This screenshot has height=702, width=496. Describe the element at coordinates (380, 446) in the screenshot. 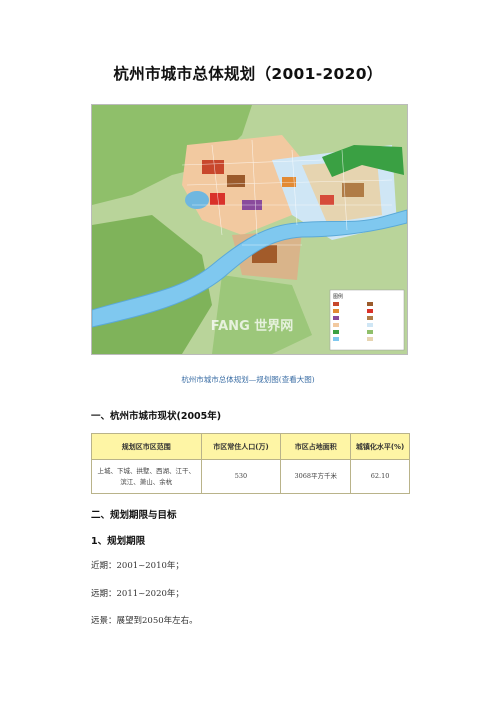

I see `table-header-cell: 城镇化水平(%)` at that location.